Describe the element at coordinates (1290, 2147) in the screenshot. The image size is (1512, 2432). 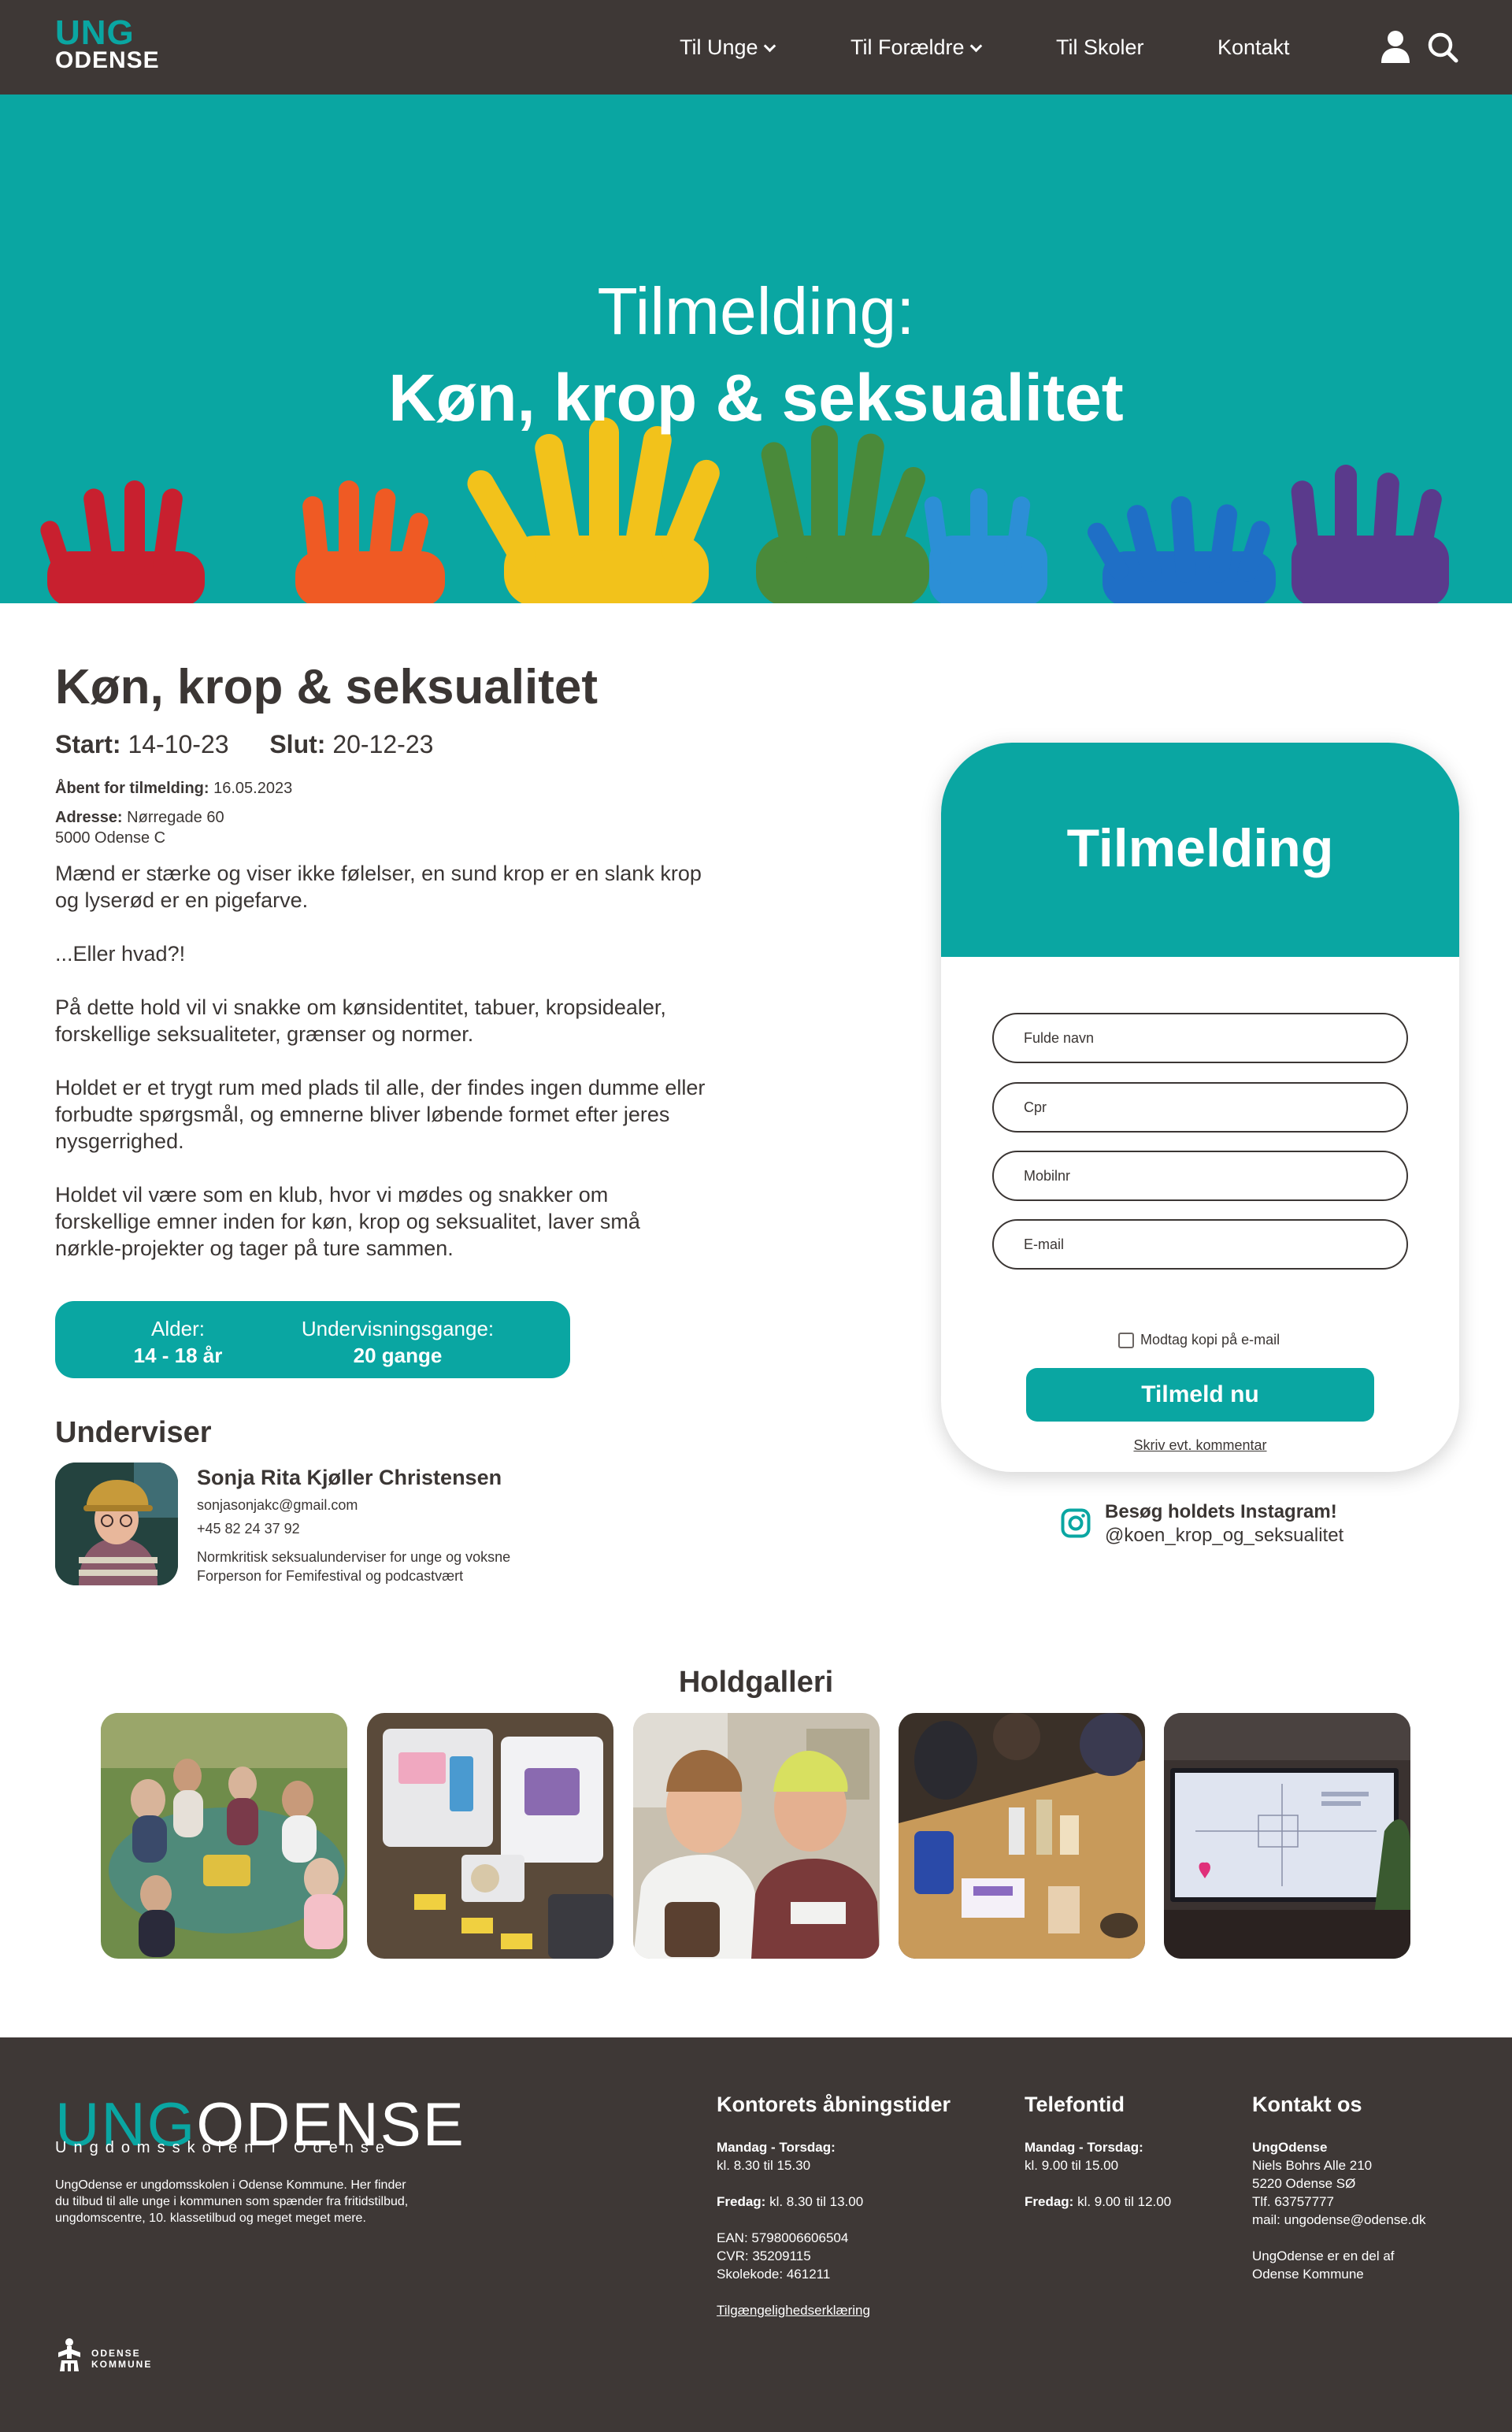
I see `contact-name: UngOdense` at that location.